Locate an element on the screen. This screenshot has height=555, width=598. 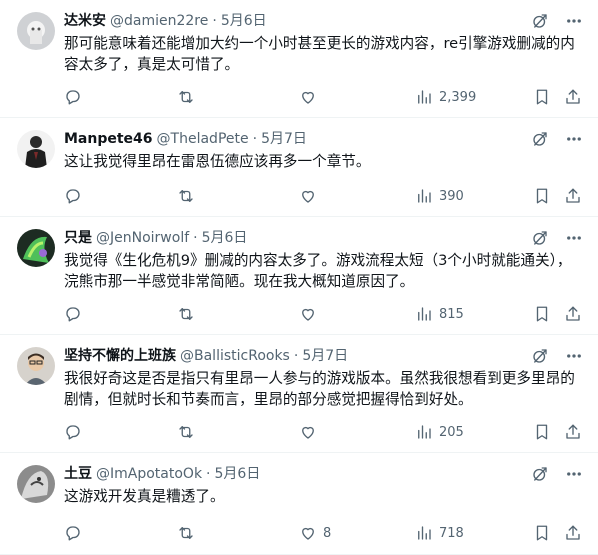
user-handle: @damien22re is located at coordinates (159, 21).